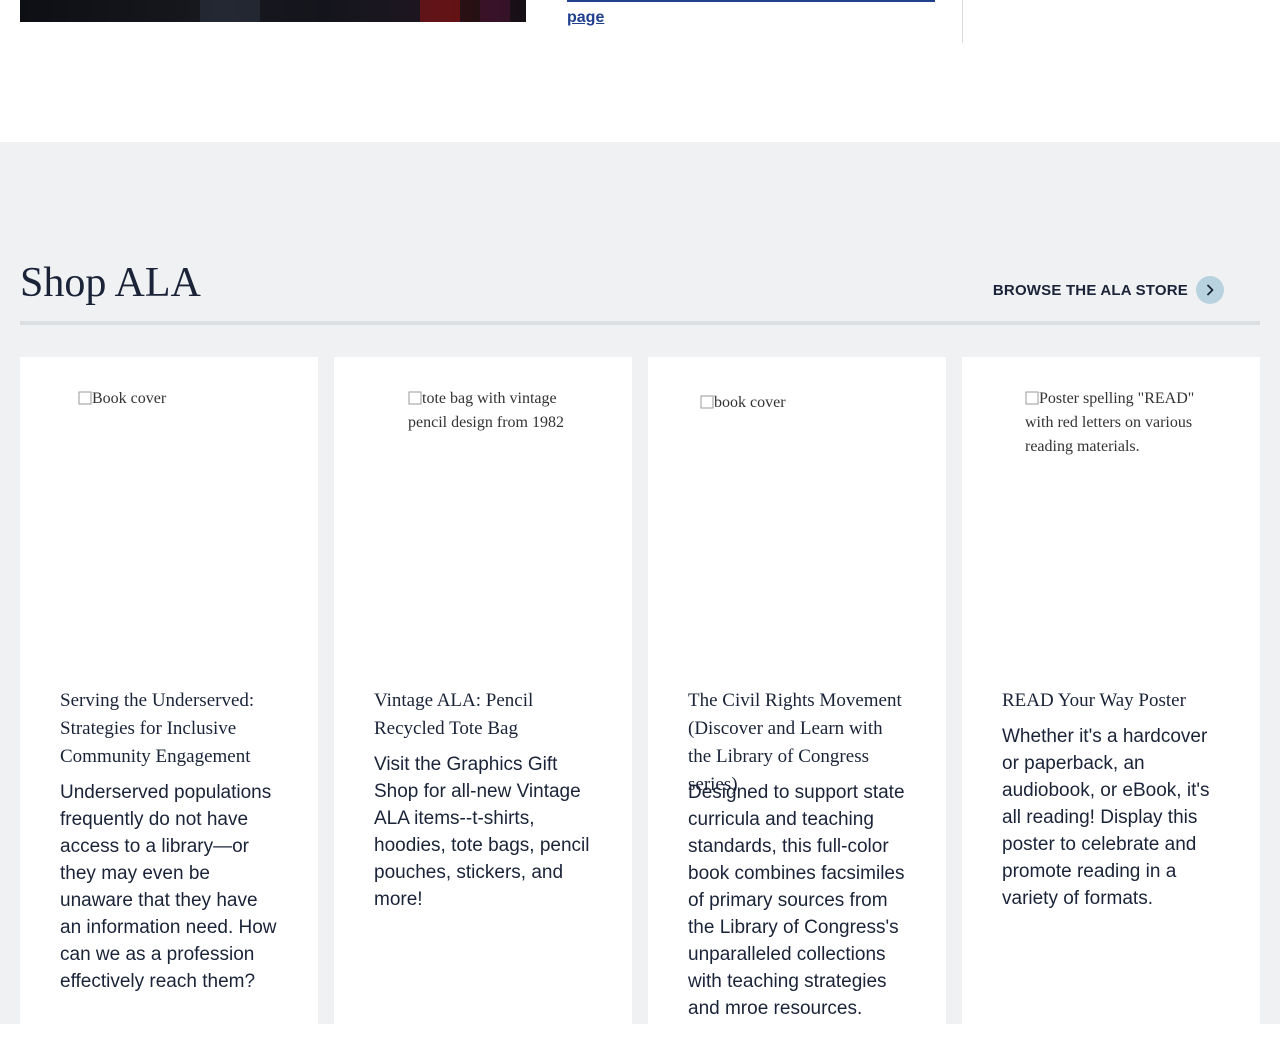 The image size is (1280, 1057). Describe the element at coordinates (640, 71) in the screenshot. I see `previous-section: page` at that location.